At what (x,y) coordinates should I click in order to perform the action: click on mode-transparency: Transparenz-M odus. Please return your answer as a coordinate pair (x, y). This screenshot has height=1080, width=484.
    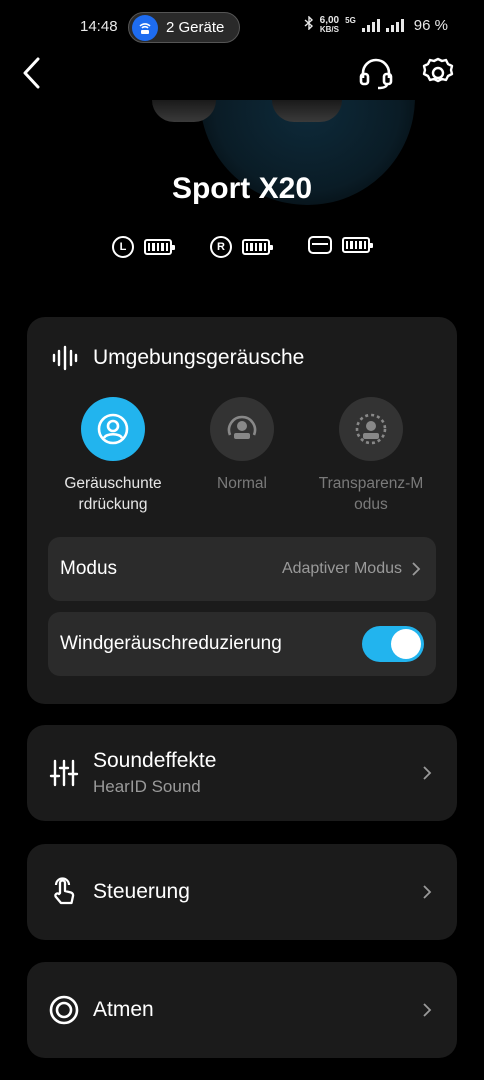
    Looking at the image, I should click on (371, 456).